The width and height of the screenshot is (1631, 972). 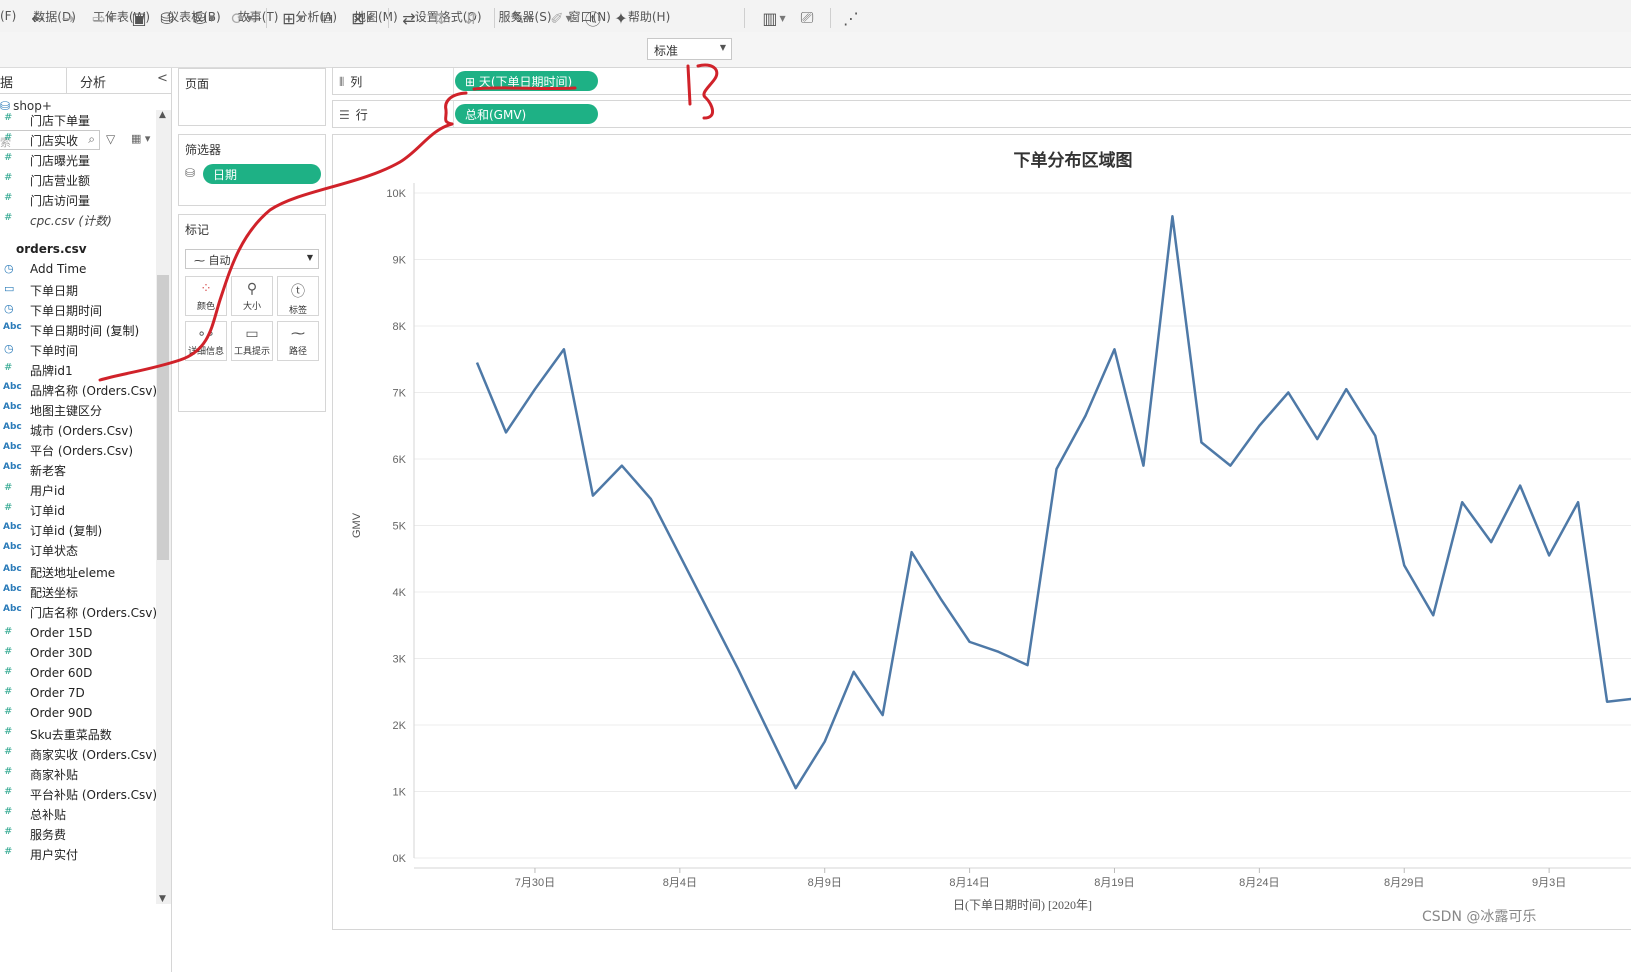 I want to click on annotation-overlay, so click(x=408, y=222).